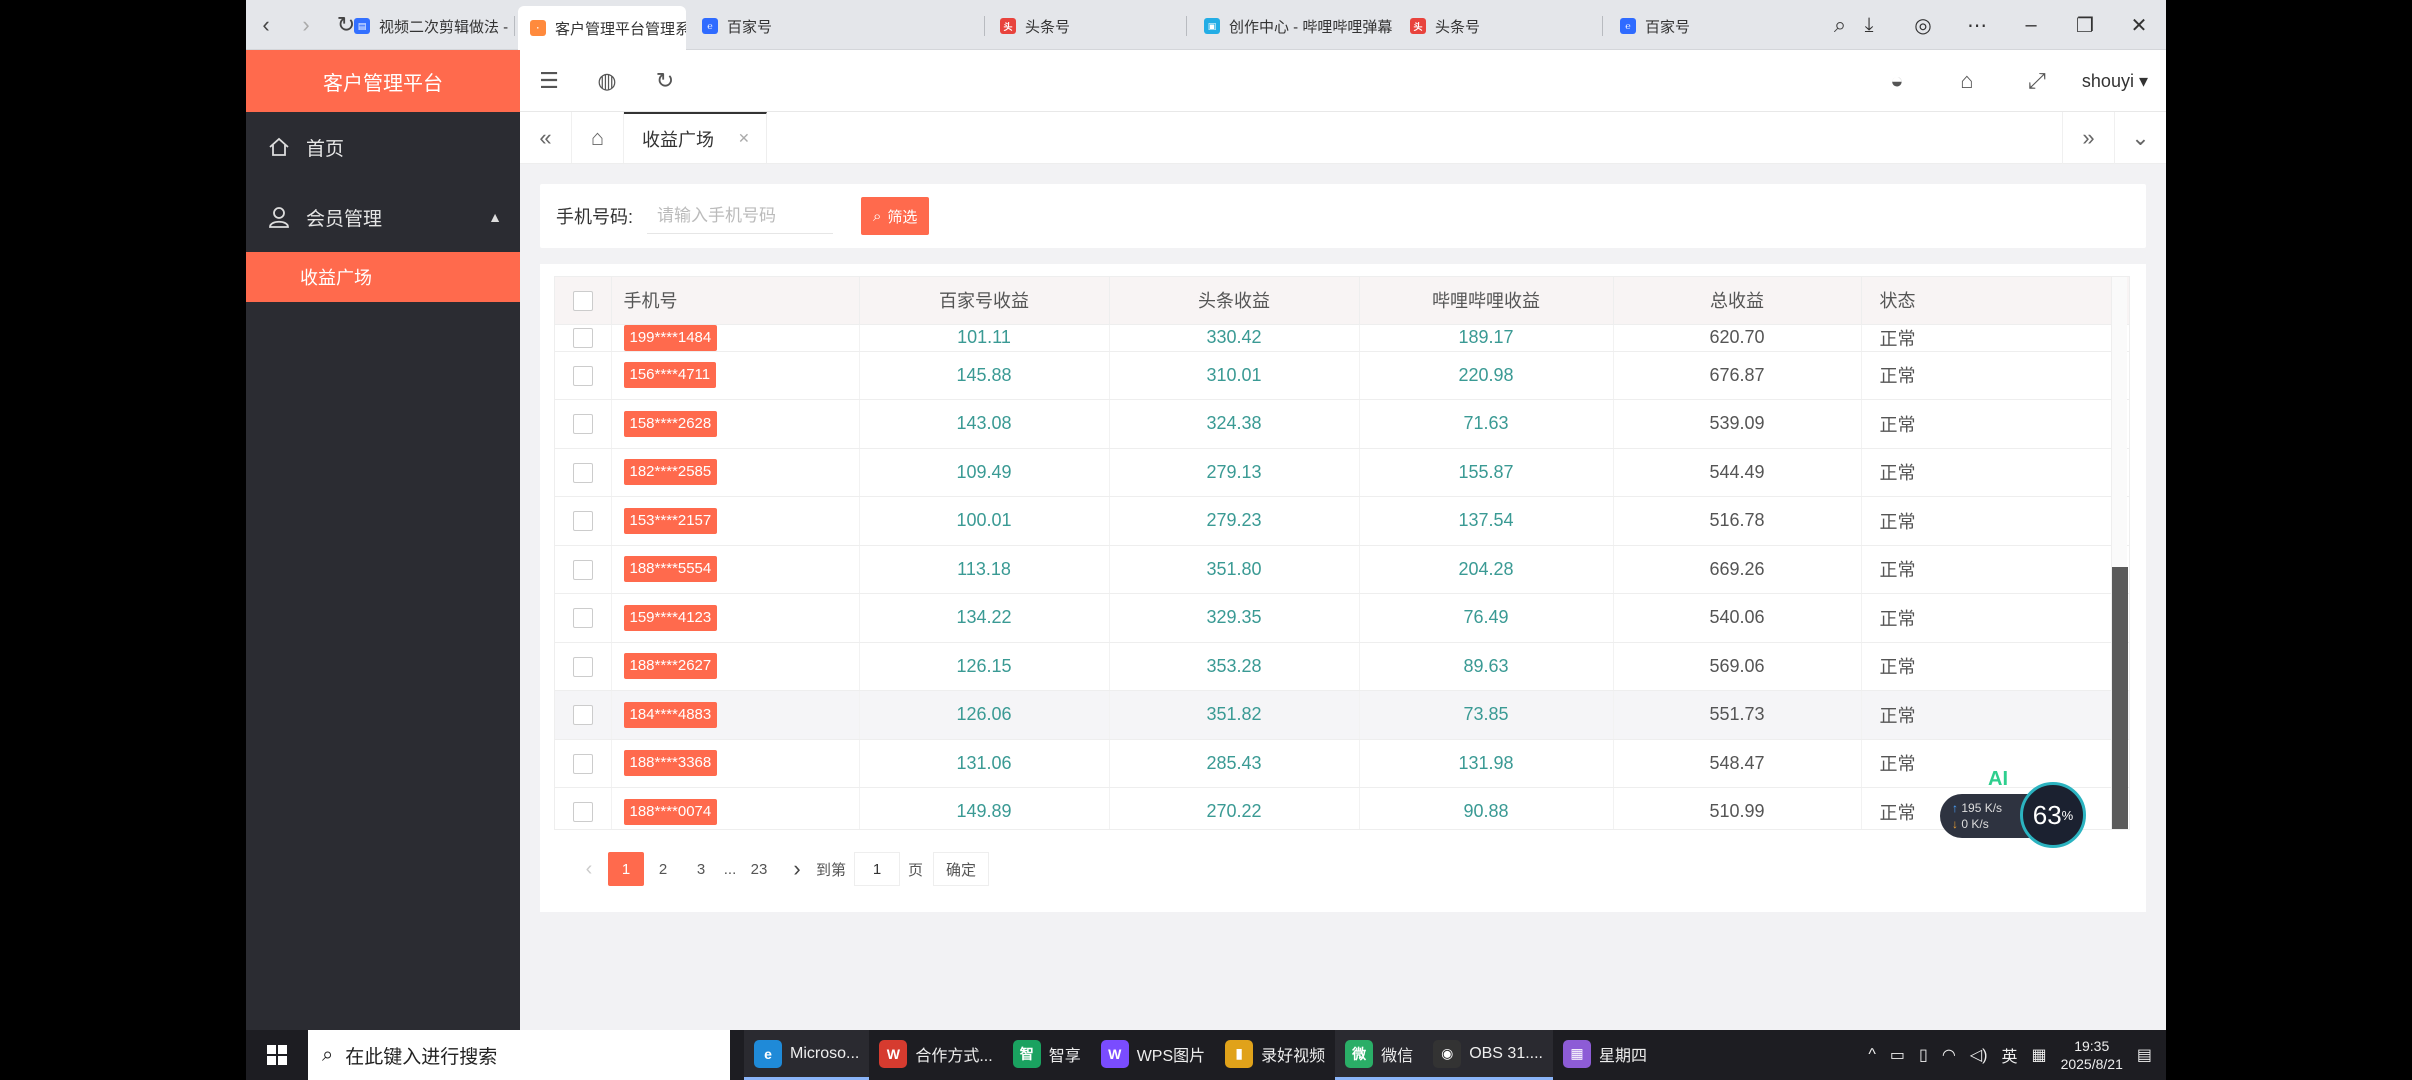 This screenshot has width=2412, height=1080. What do you see at coordinates (1342, 424) in the screenshot?
I see `table-row: 158****2628 143.08 324.38 71.63 539.09 正常` at bounding box center [1342, 424].